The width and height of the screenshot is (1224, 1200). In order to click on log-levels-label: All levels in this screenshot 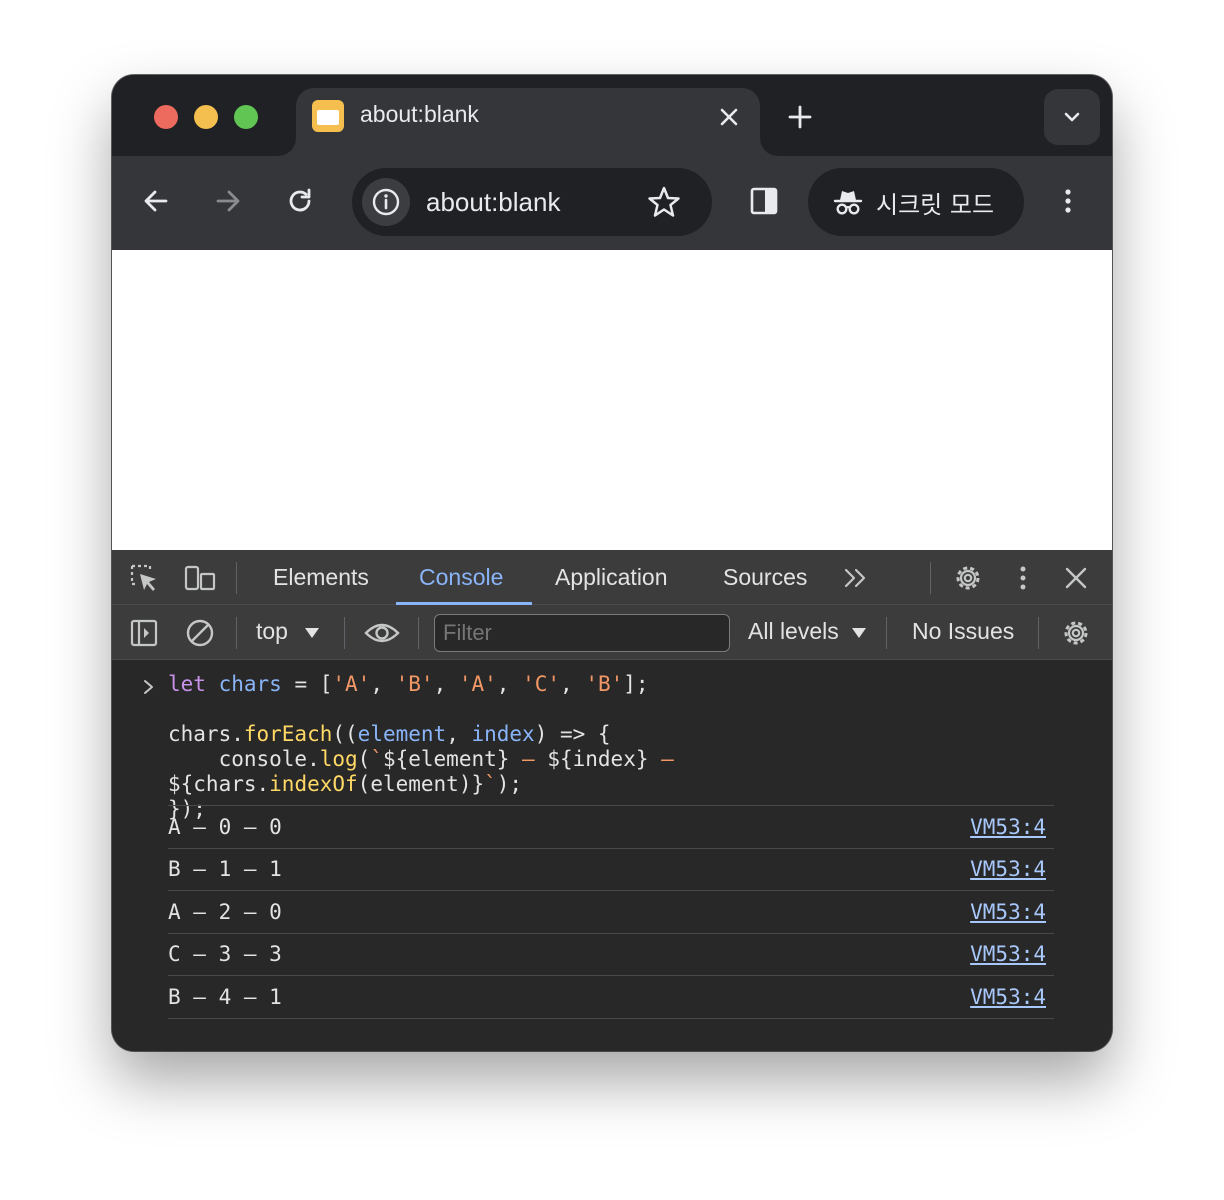, I will do `click(793, 631)`.